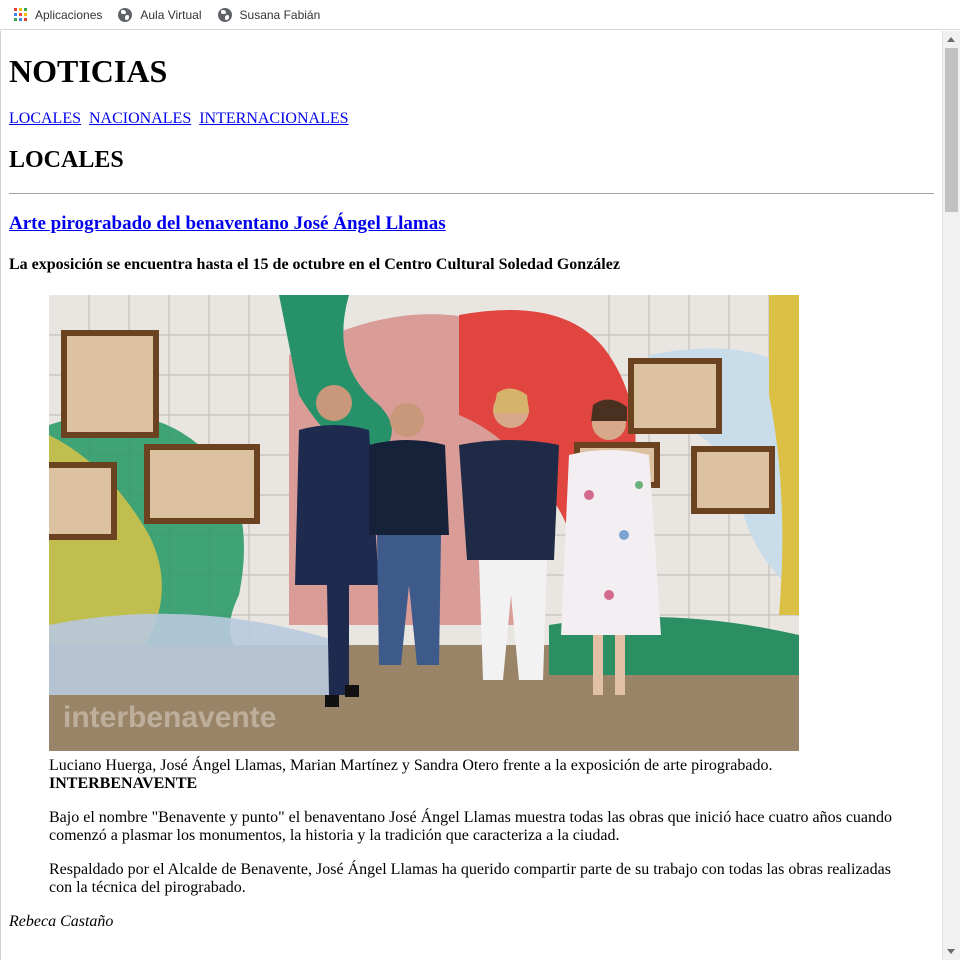 This screenshot has width=960, height=960. Describe the element at coordinates (20, 14) in the screenshot. I see `apps-grid-icon` at that location.